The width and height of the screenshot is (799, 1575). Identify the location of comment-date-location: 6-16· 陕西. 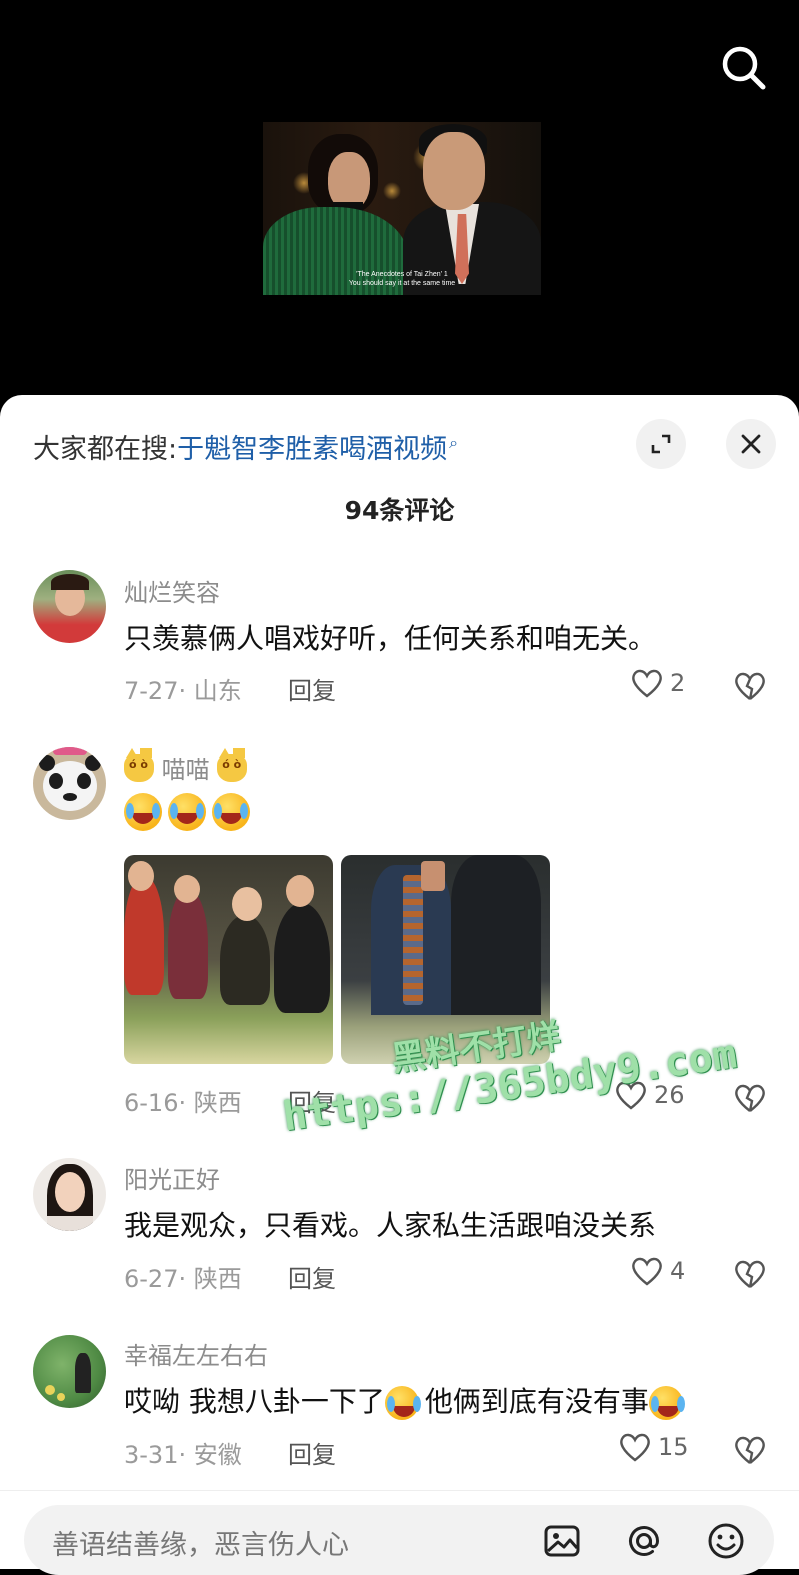
(183, 1103).